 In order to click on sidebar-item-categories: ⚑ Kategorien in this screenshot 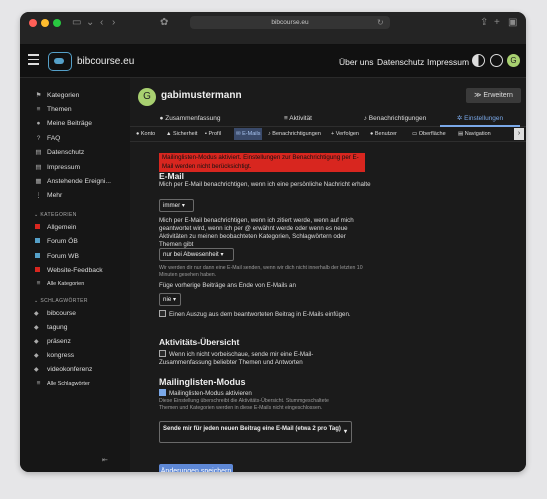, I will do `click(57, 96)`.